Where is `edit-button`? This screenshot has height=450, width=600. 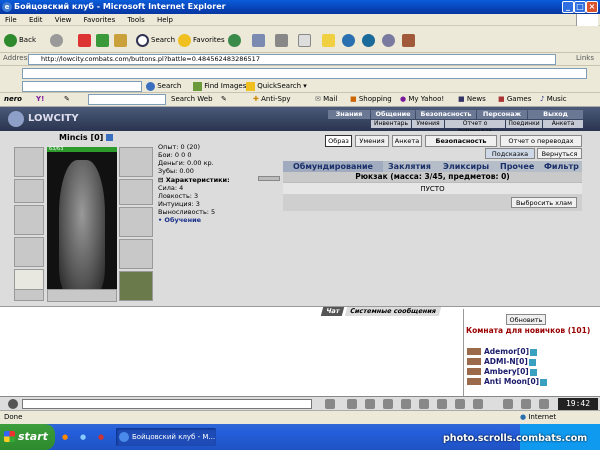 edit-button is located at coordinates (305, 40).